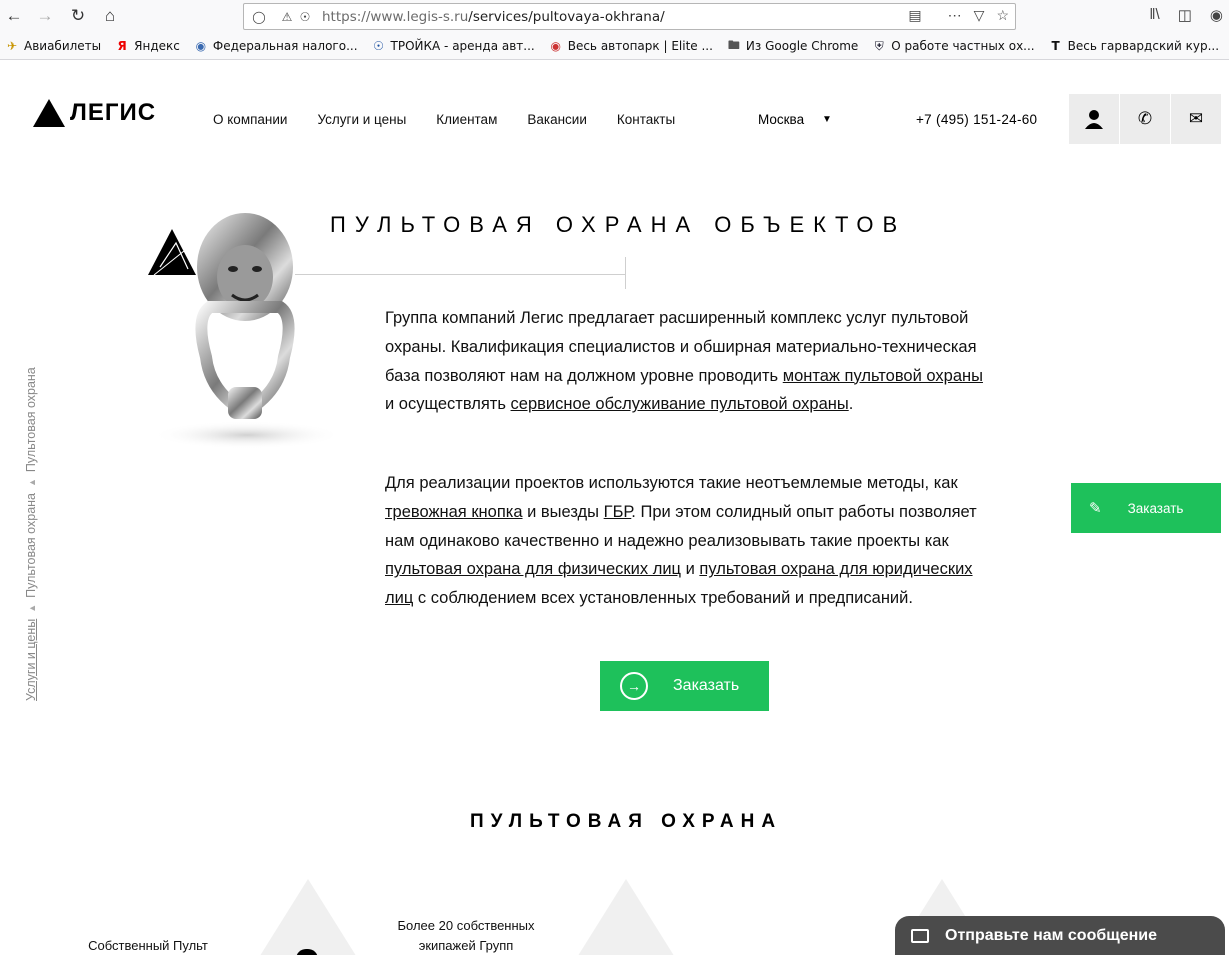  What do you see at coordinates (563, 511) in the screenshot?
I see `text-run: и выезды` at bounding box center [563, 511].